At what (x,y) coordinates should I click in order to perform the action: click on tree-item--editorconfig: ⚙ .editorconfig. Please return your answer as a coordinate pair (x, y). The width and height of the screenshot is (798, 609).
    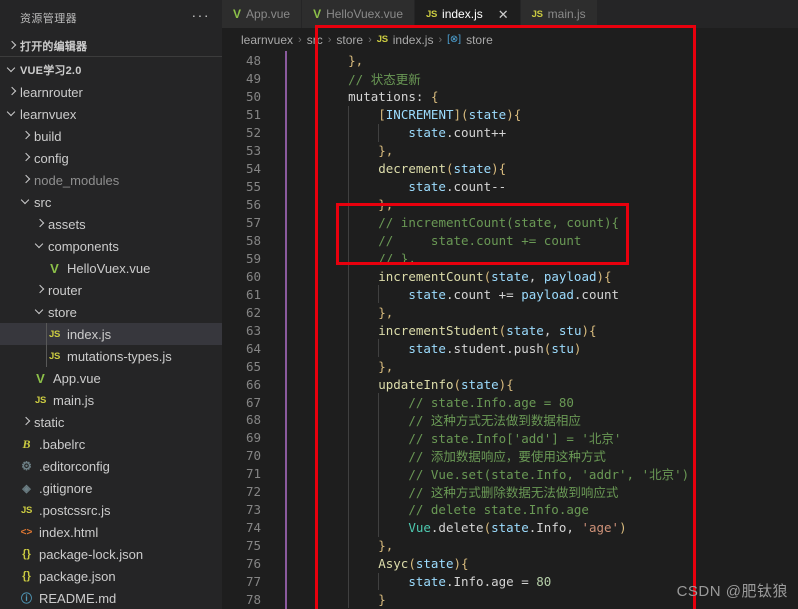
    Looking at the image, I should click on (111, 466).